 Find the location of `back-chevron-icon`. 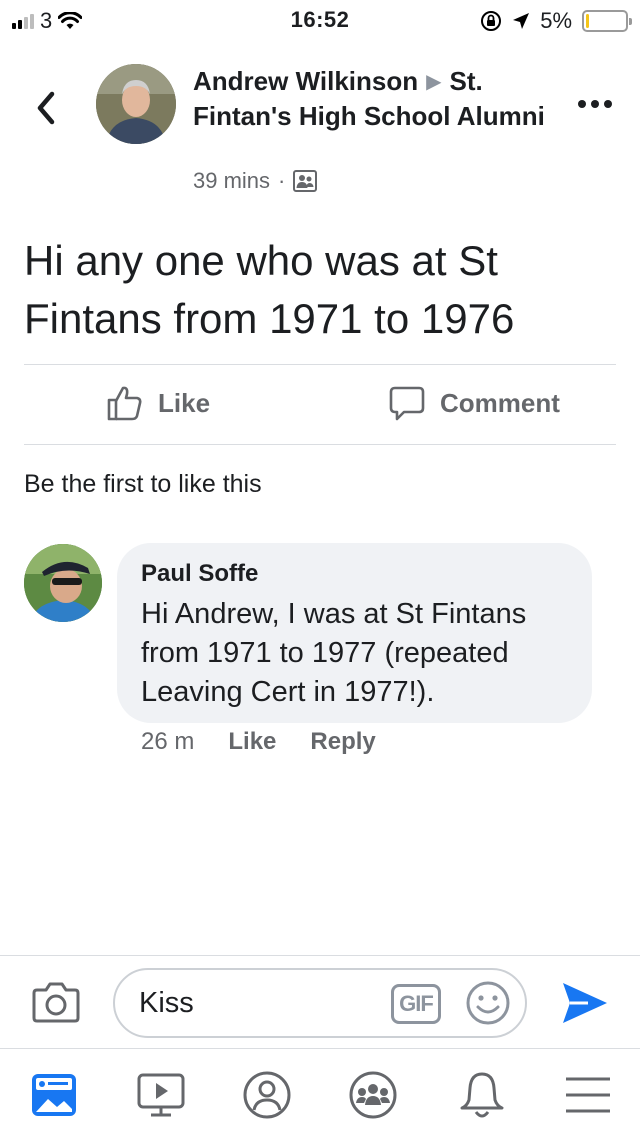

back-chevron-icon is located at coordinates (46, 108).